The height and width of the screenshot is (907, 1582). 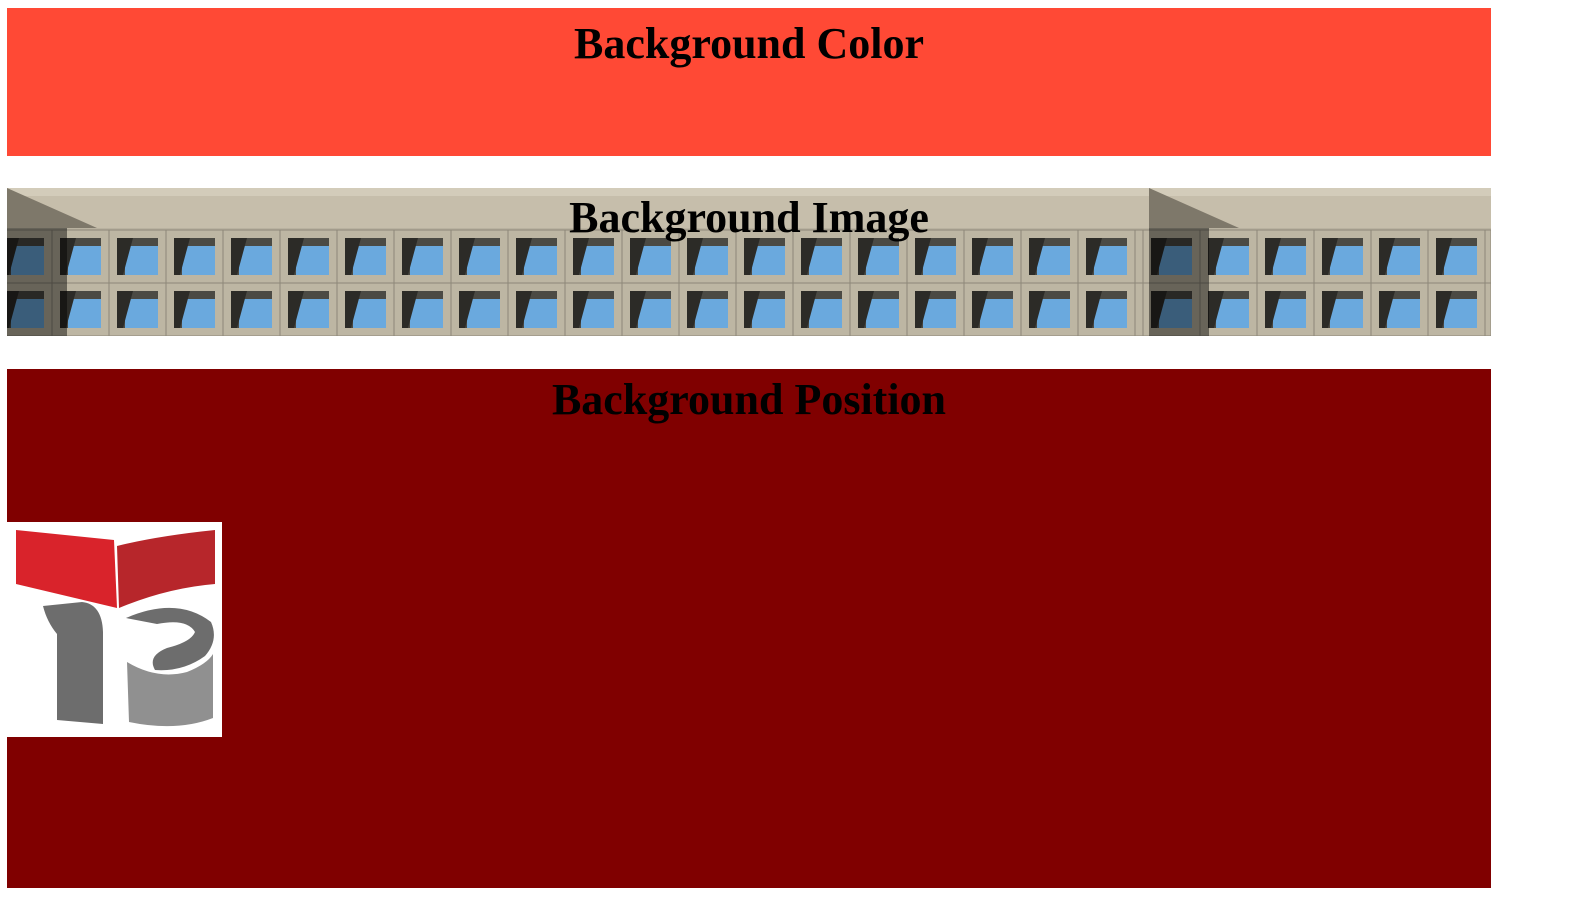 I want to click on background-color-heading: Background Color, so click(x=749, y=43).